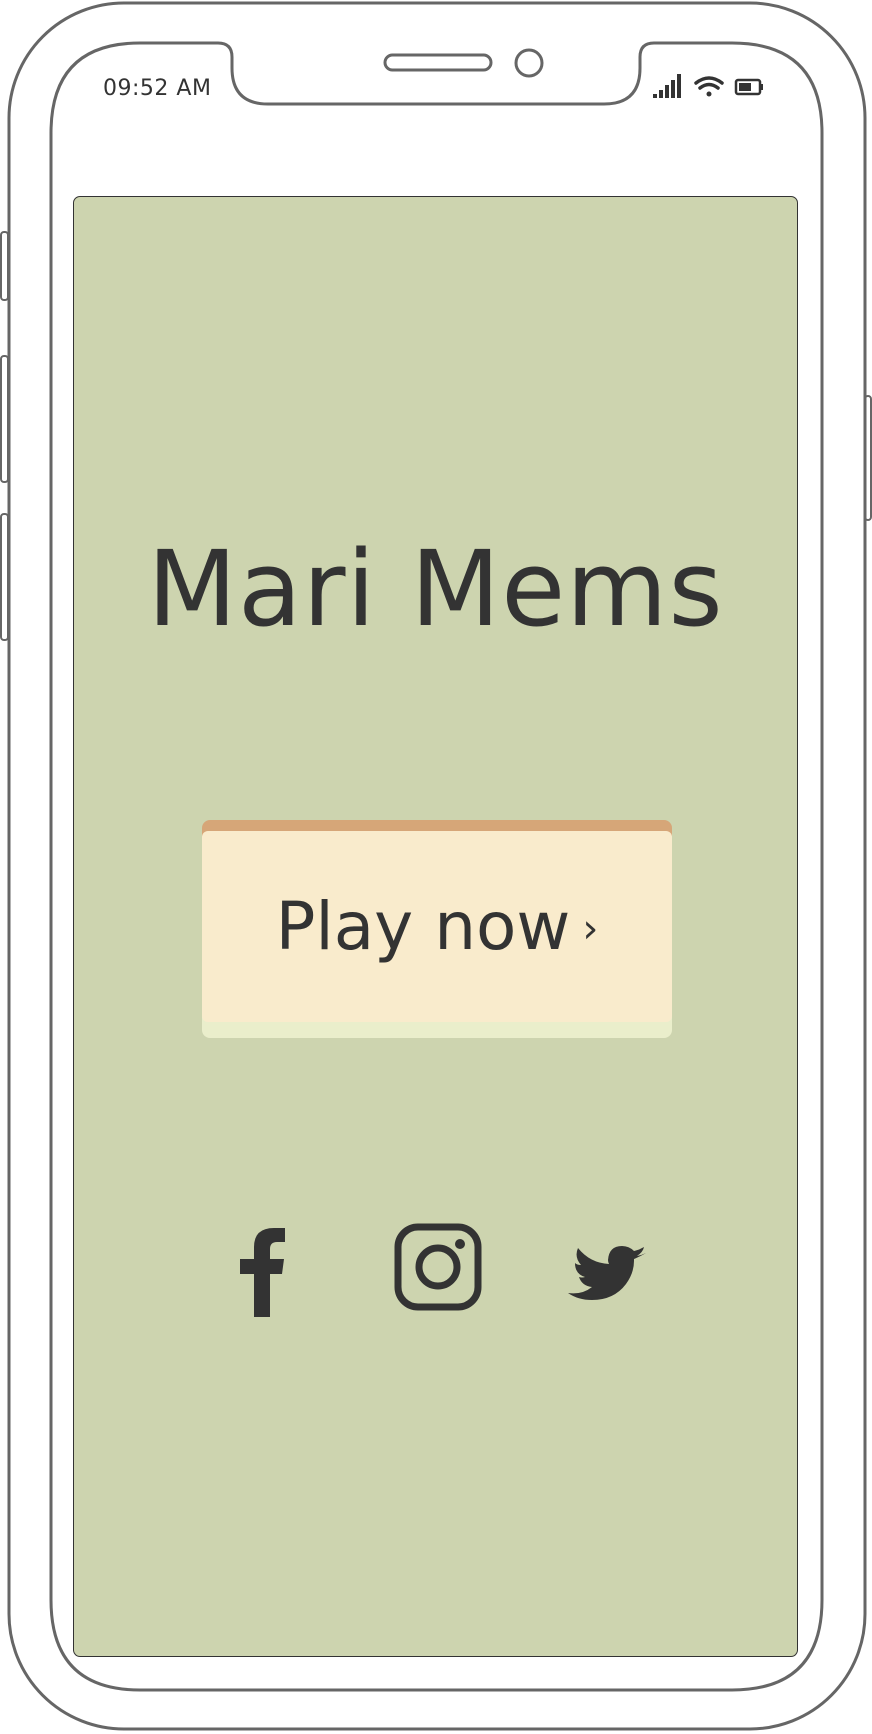 The height and width of the screenshot is (1734, 872). Describe the element at coordinates (727, 87) in the screenshot. I see `status-icons` at that location.